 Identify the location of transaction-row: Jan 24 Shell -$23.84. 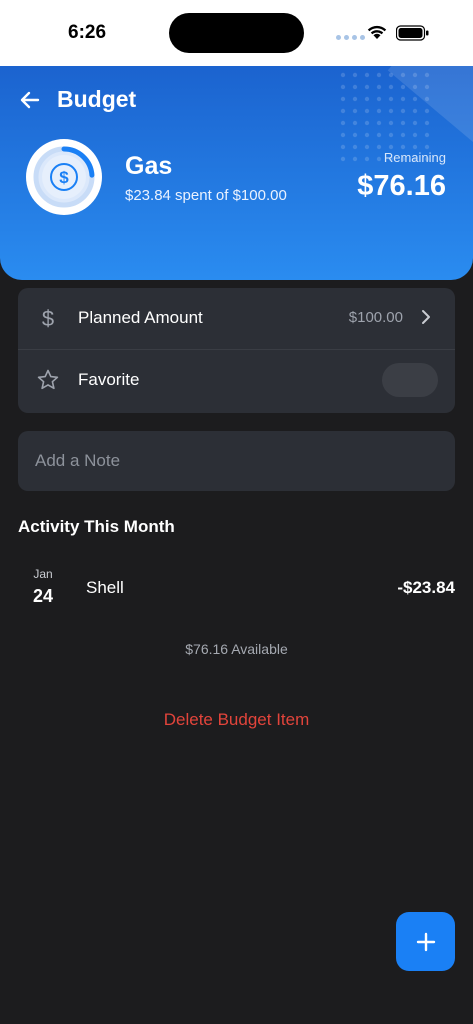
(236, 590).